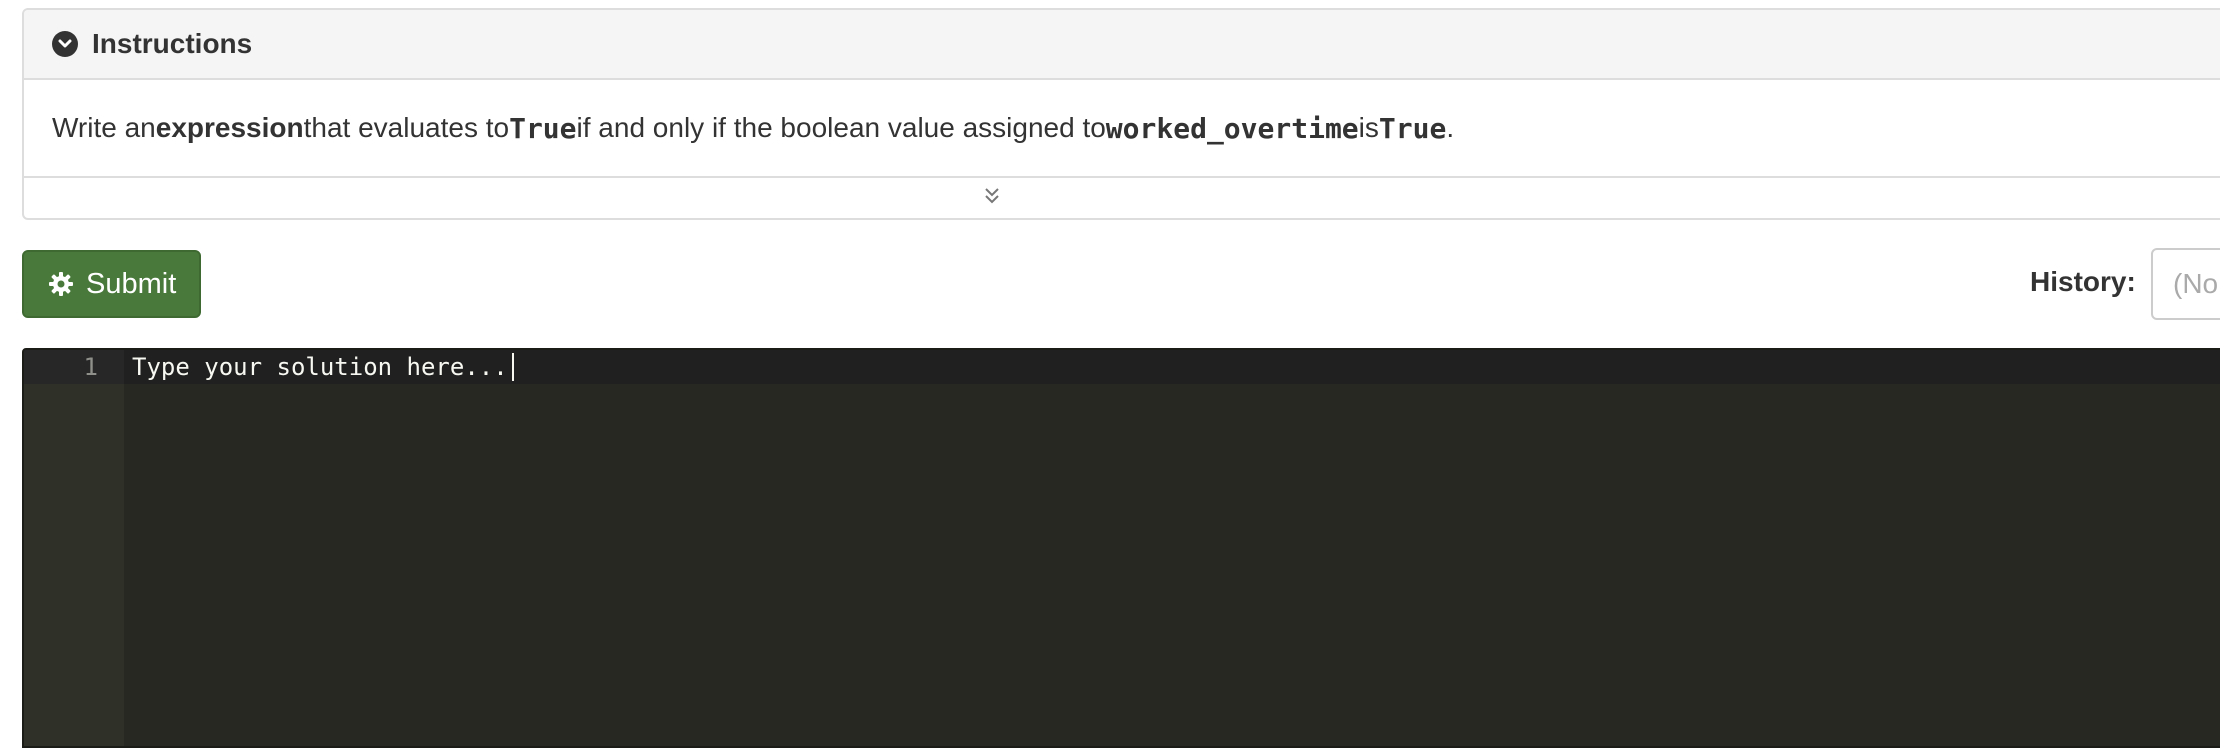 The image size is (2220, 748). What do you see at coordinates (992, 198) in the screenshot?
I see `double-chevron-down-icon` at bounding box center [992, 198].